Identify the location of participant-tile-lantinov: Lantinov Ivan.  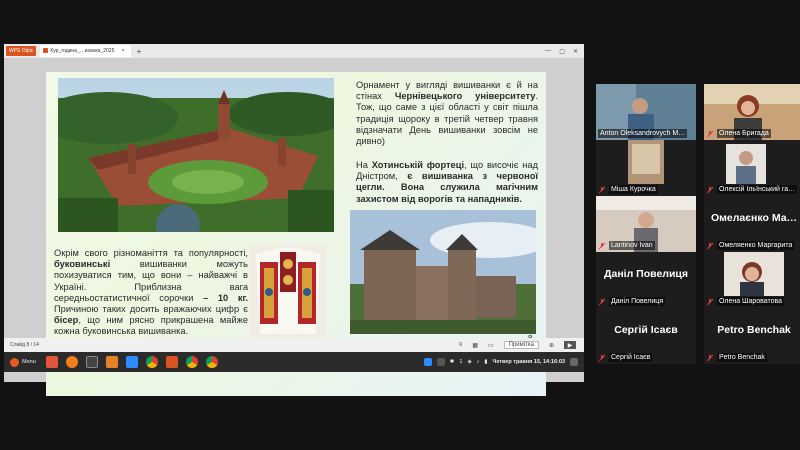
(646, 224).